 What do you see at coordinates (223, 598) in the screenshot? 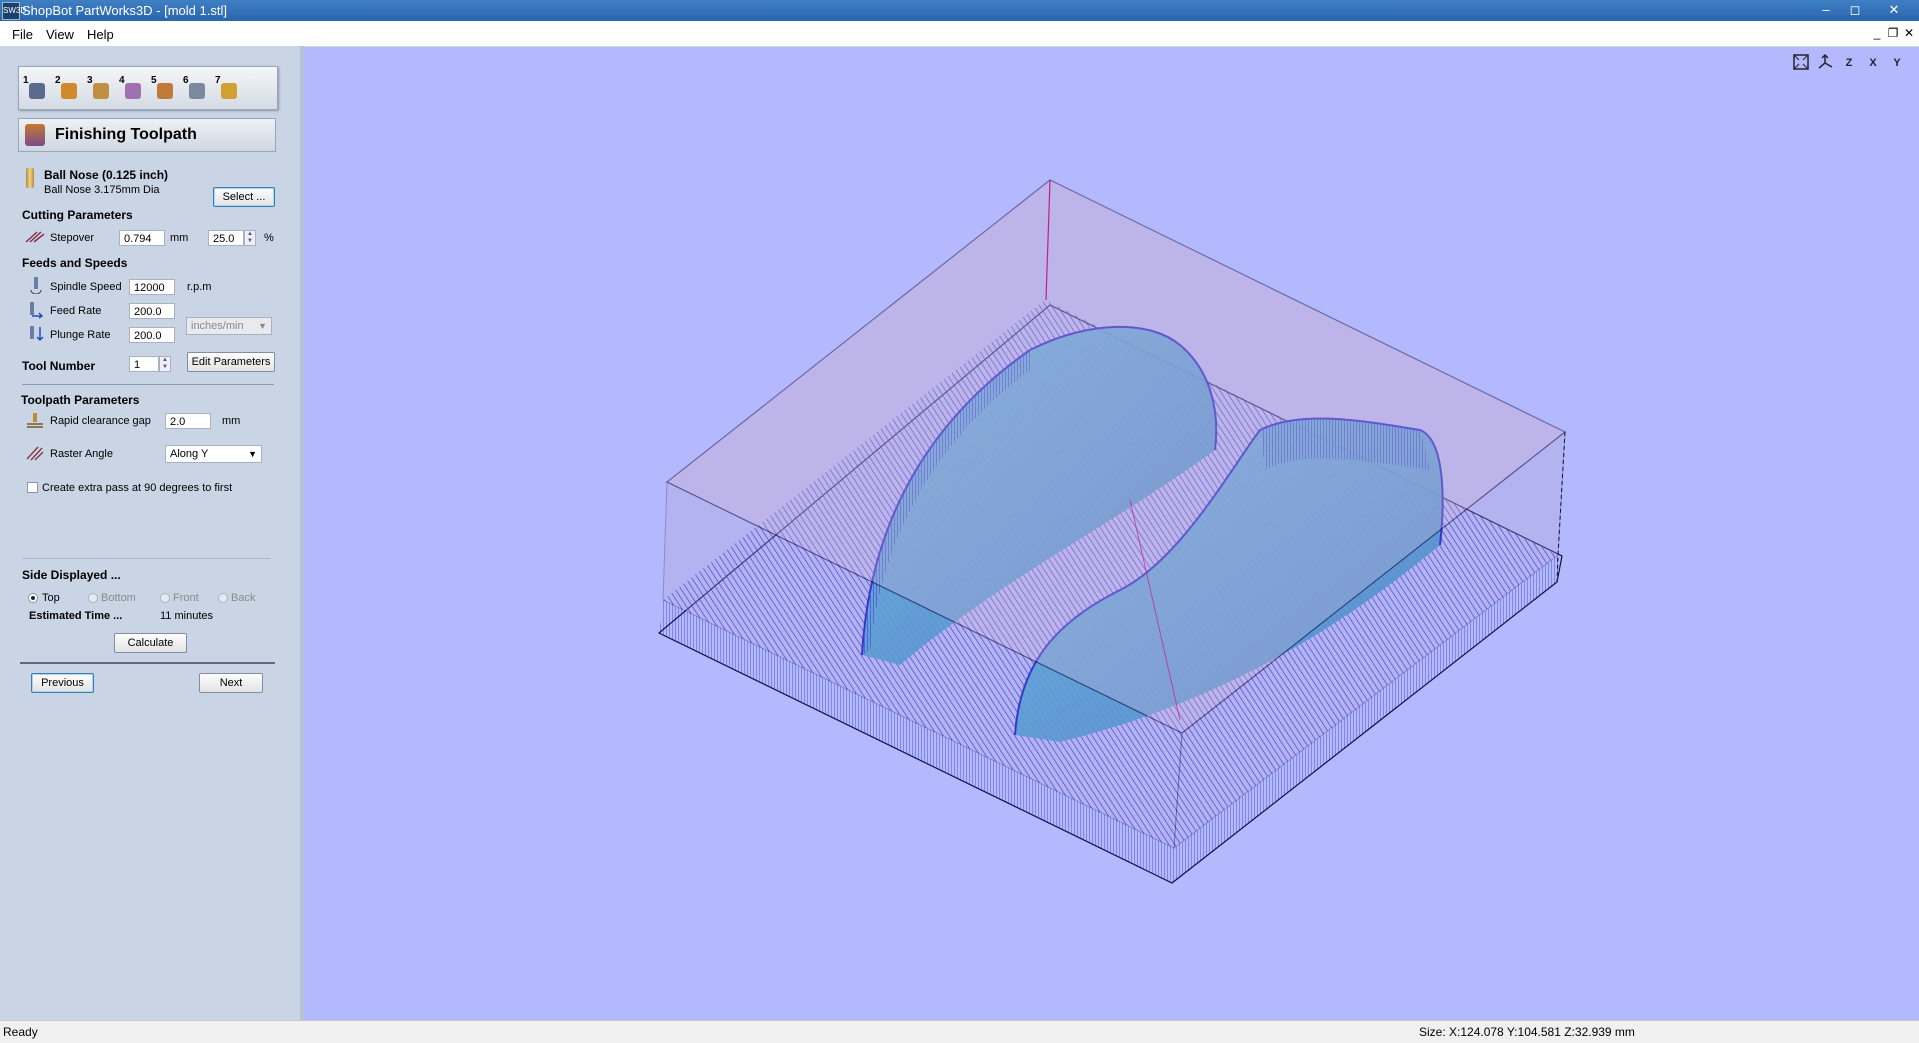
I see `side-back-radio` at bounding box center [223, 598].